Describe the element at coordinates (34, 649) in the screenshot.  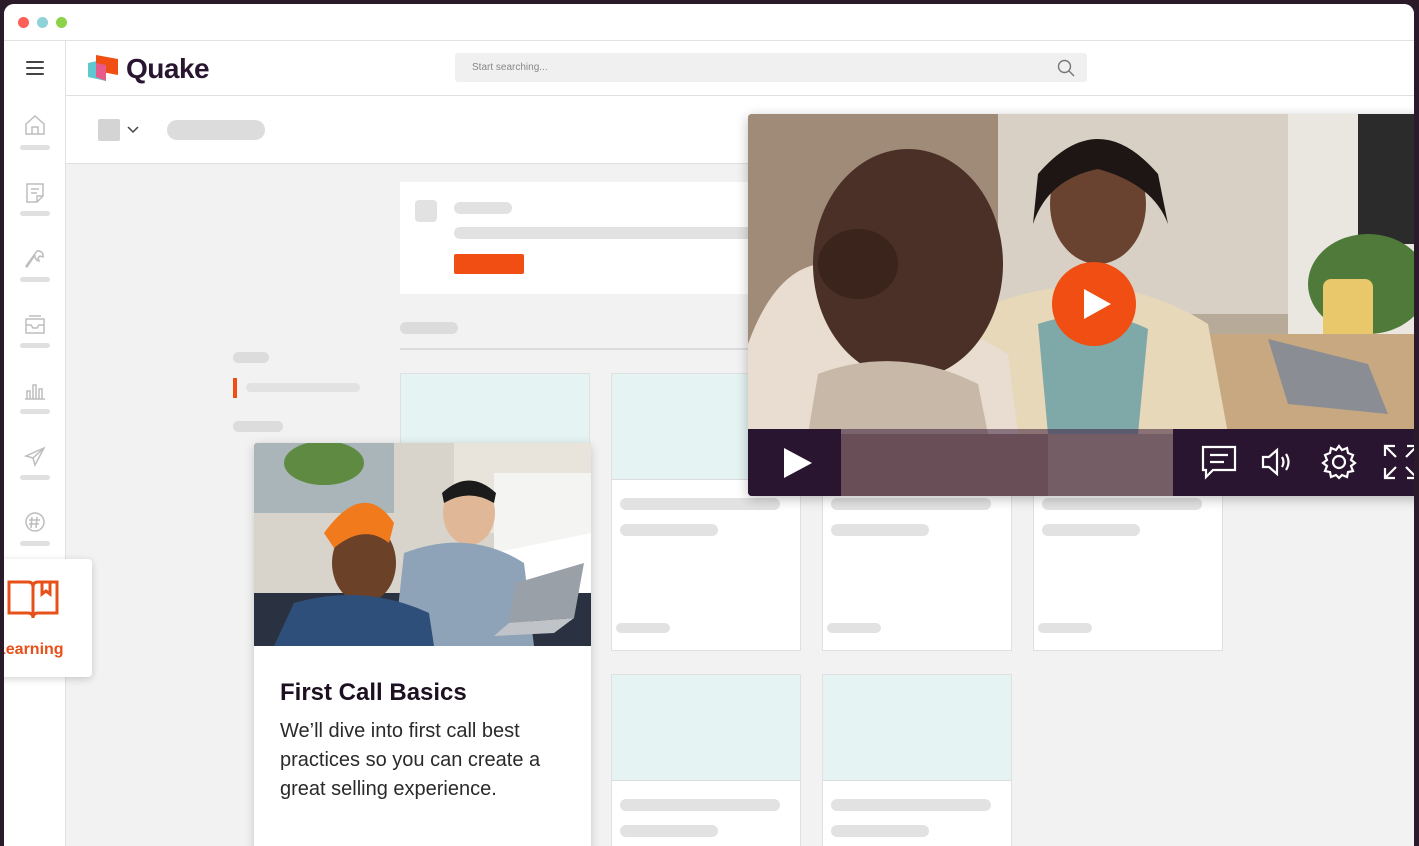
I see `sidebar-item-learning-label: Learning` at that location.